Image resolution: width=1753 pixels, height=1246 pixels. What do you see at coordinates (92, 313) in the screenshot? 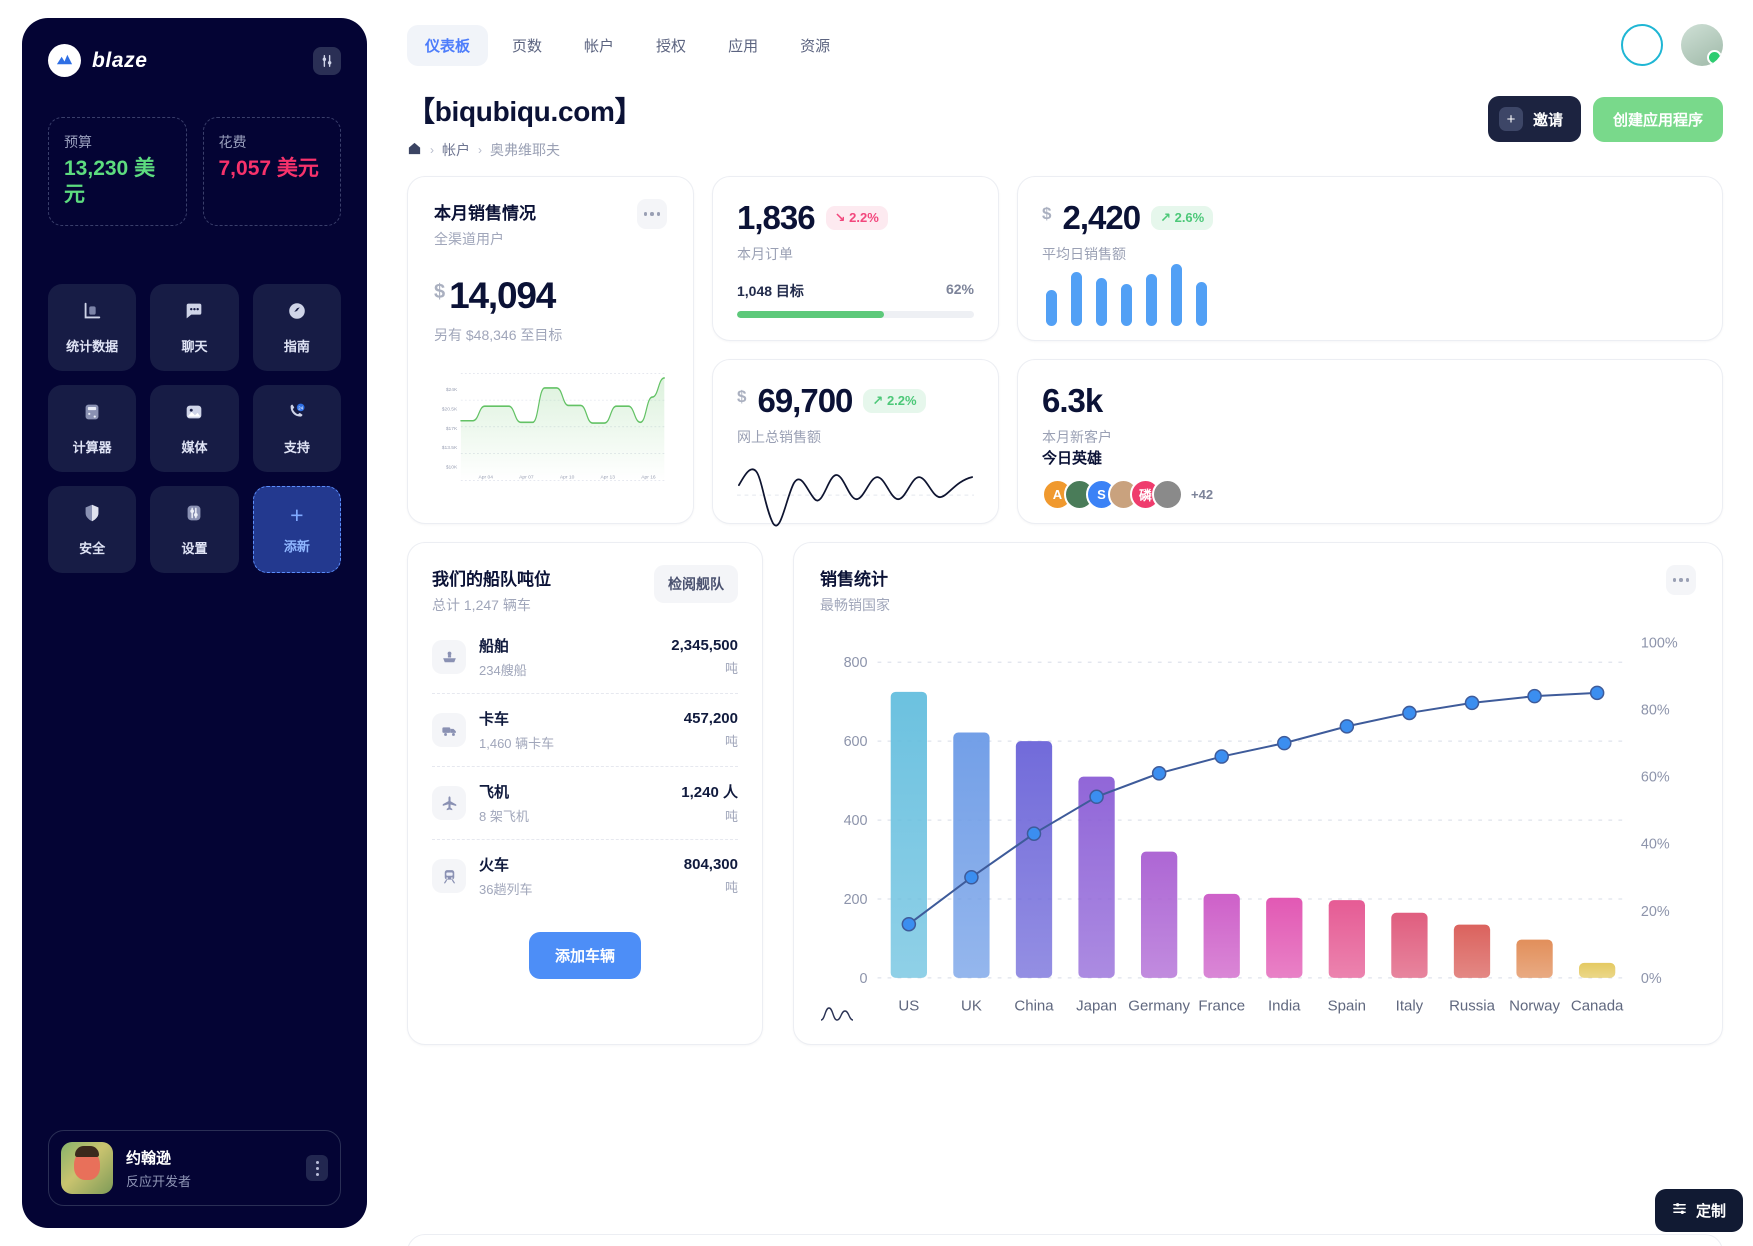
I see `bar-chart-icon` at bounding box center [92, 313].